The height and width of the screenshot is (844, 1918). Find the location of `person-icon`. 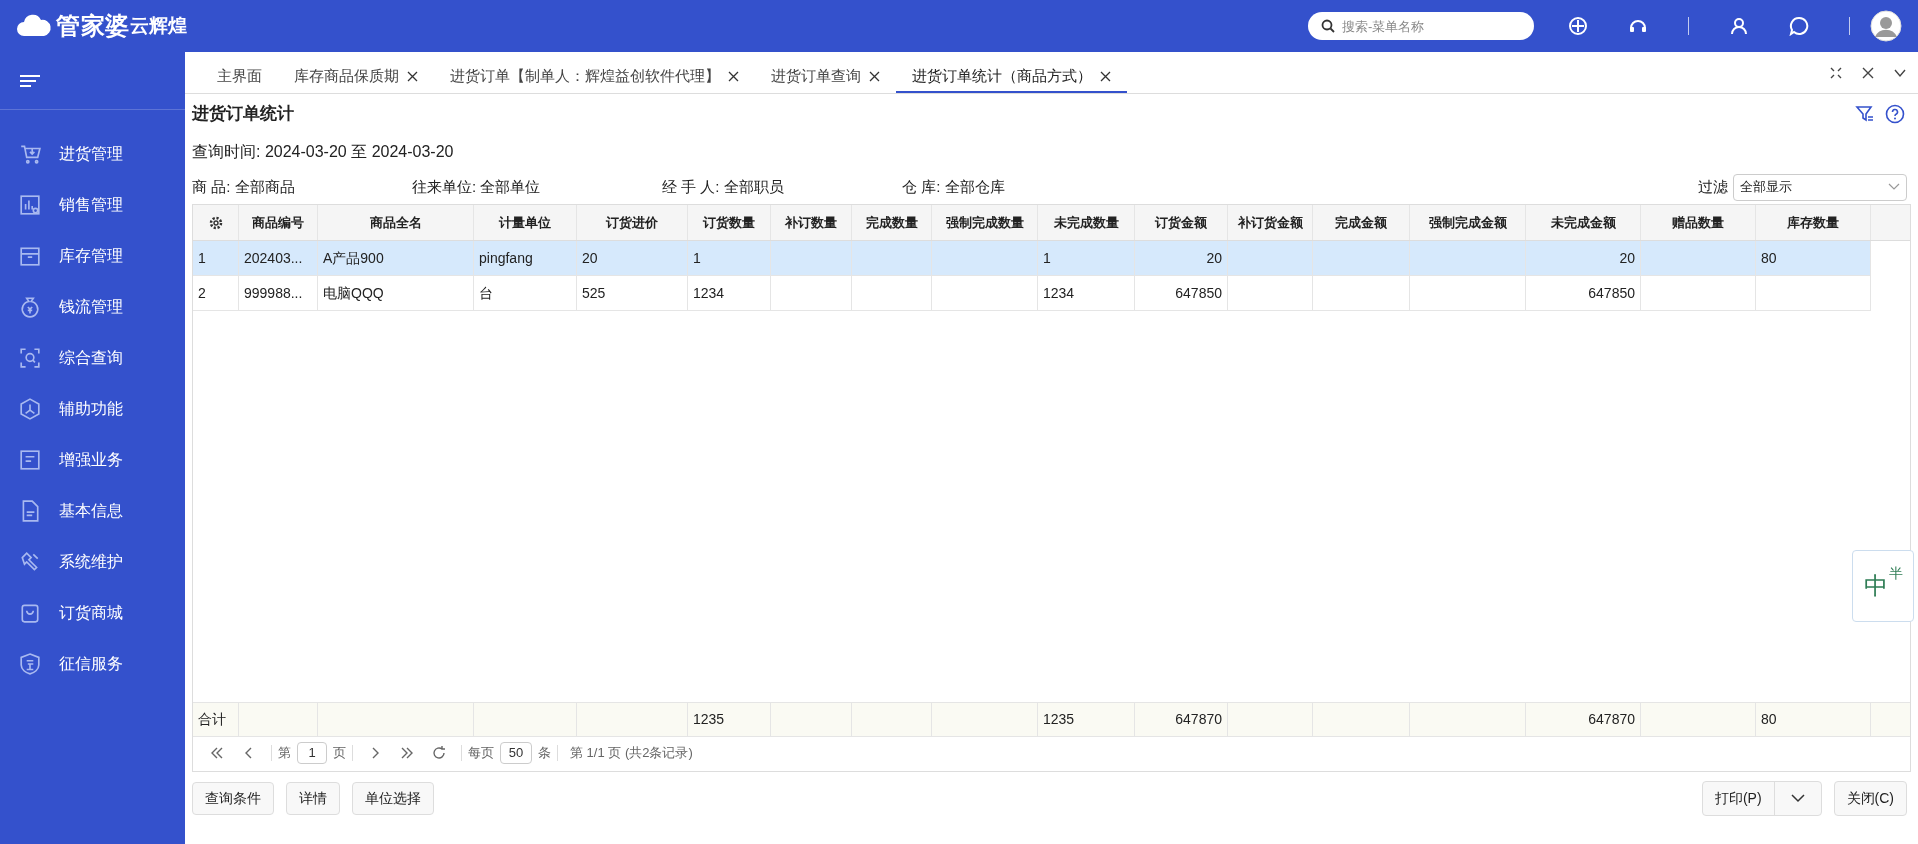

person-icon is located at coordinates (1739, 26).